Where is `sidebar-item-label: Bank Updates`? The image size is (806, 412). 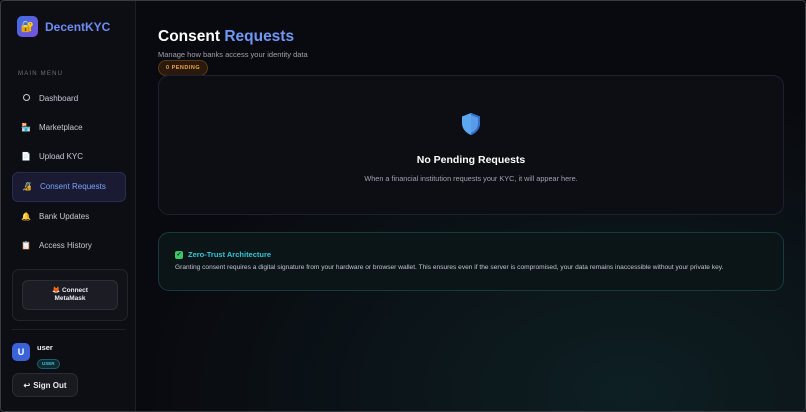
sidebar-item-label: Bank Updates is located at coordinates (64, 217).